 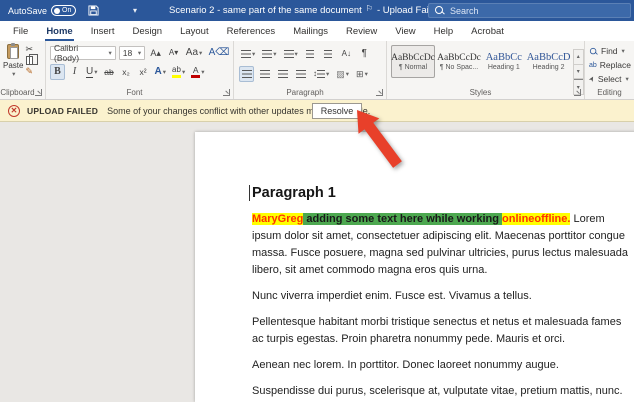 I want to click on select-button: ➤ Select ▾, so click(x=609, y=79).